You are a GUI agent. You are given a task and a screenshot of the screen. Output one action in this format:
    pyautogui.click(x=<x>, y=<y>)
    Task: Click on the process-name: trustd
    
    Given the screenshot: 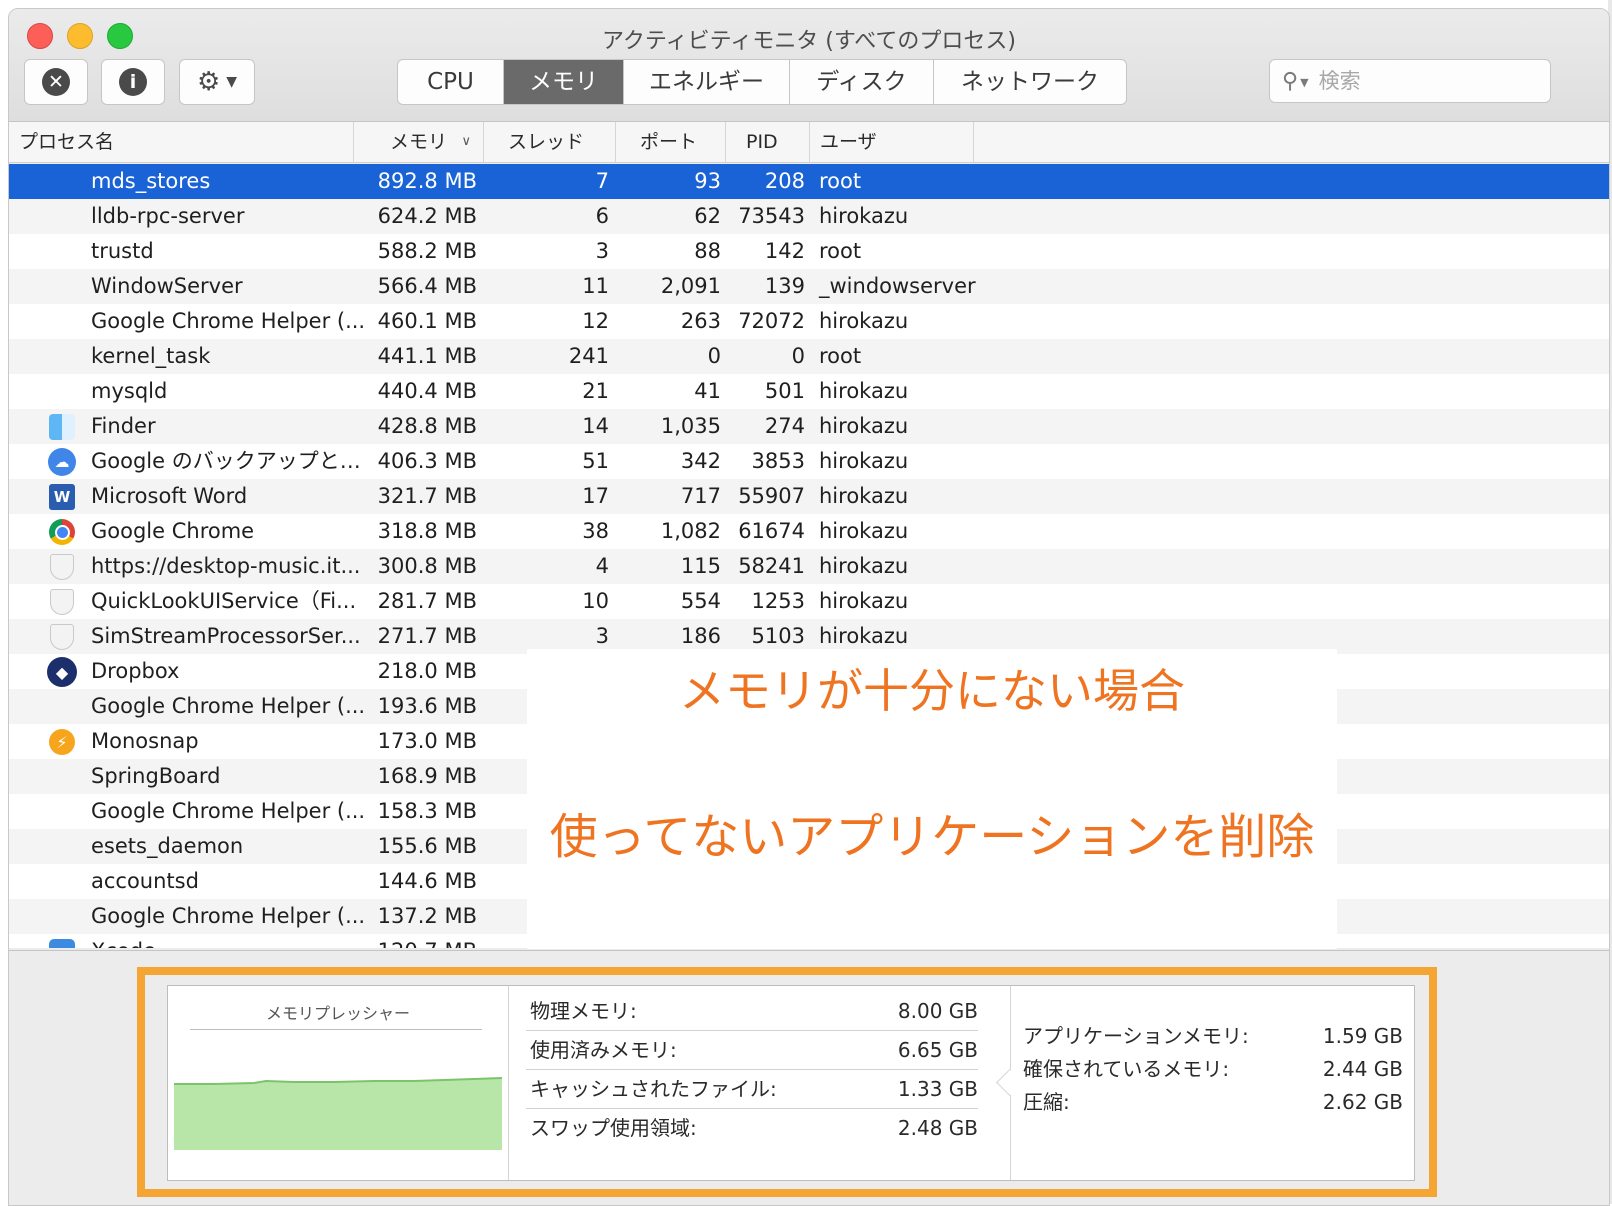 What is the action you would take?
    pyautogui.click(x=122, y=251)
    